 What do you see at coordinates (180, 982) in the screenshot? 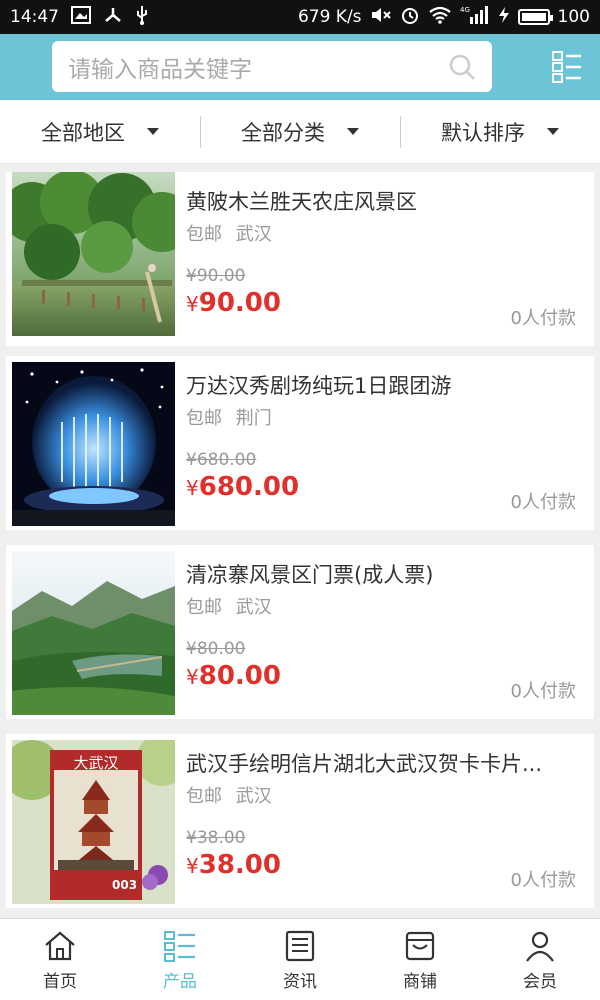
I see `tab-products-label: 产品` at bounding box center [180, 982].